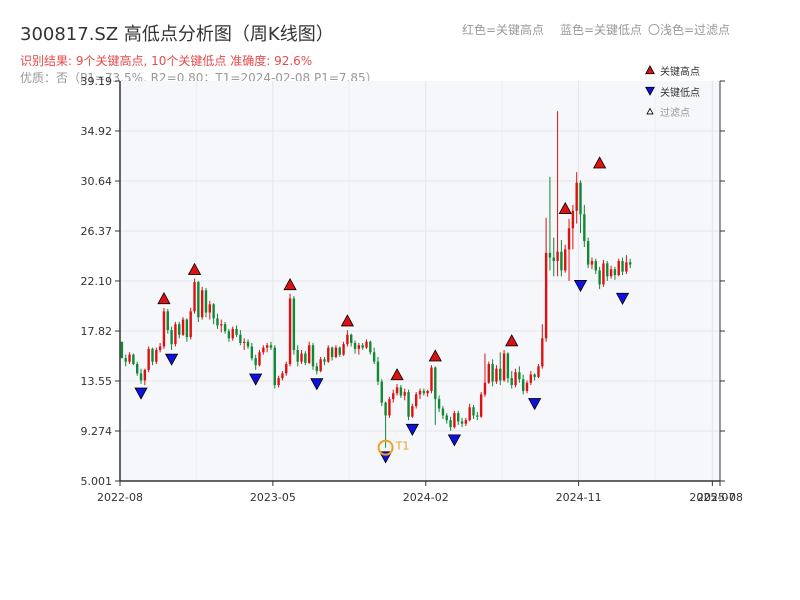 Image resolution: width=800 pixels, height=600 pixels. What do you see at coordinates (120, 497) in the screenshot?
I see `x-tick-label: 2022-08` at bounding box center [120, 497].